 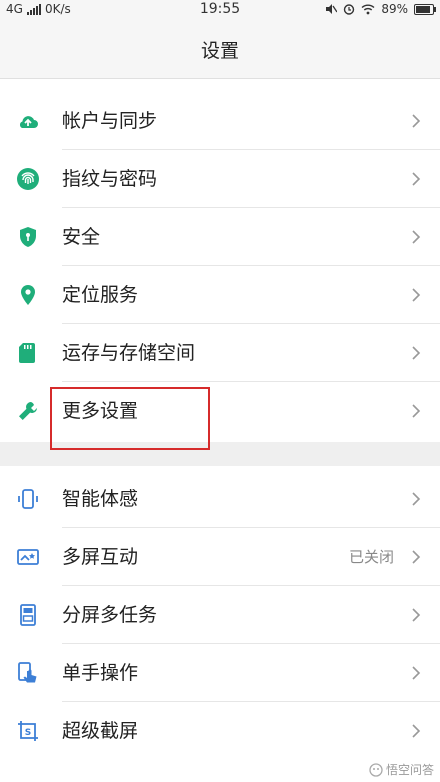 What do you see at coordinates (28, 237) in the screenshot?
I see `shield-icon` at bounding box center [28, 237].